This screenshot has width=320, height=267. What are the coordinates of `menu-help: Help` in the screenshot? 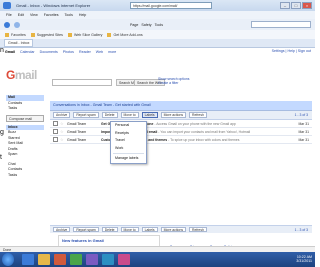 It's located at (82, 15).